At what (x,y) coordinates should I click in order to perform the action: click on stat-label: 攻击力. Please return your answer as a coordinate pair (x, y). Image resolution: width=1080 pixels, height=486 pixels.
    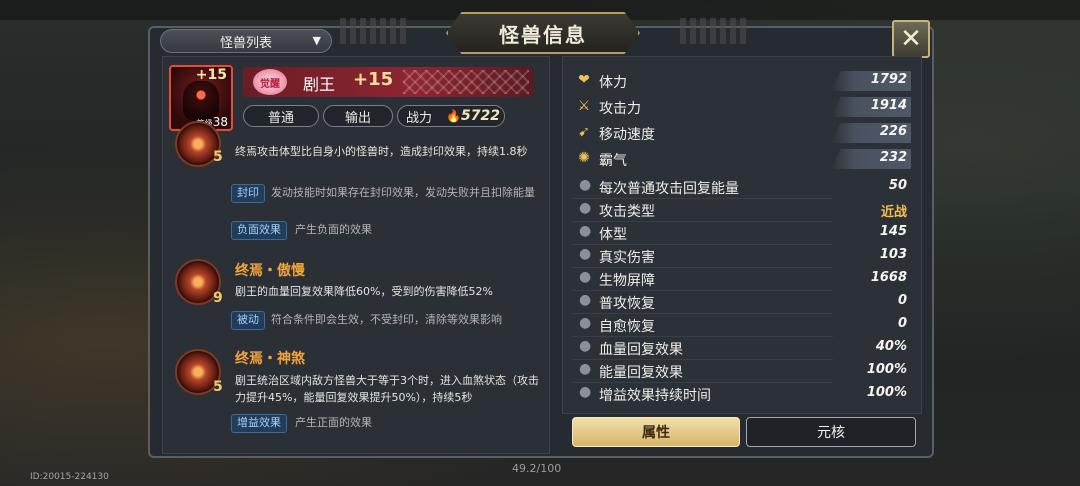
    Looking at the image, I should click on (620, 109).